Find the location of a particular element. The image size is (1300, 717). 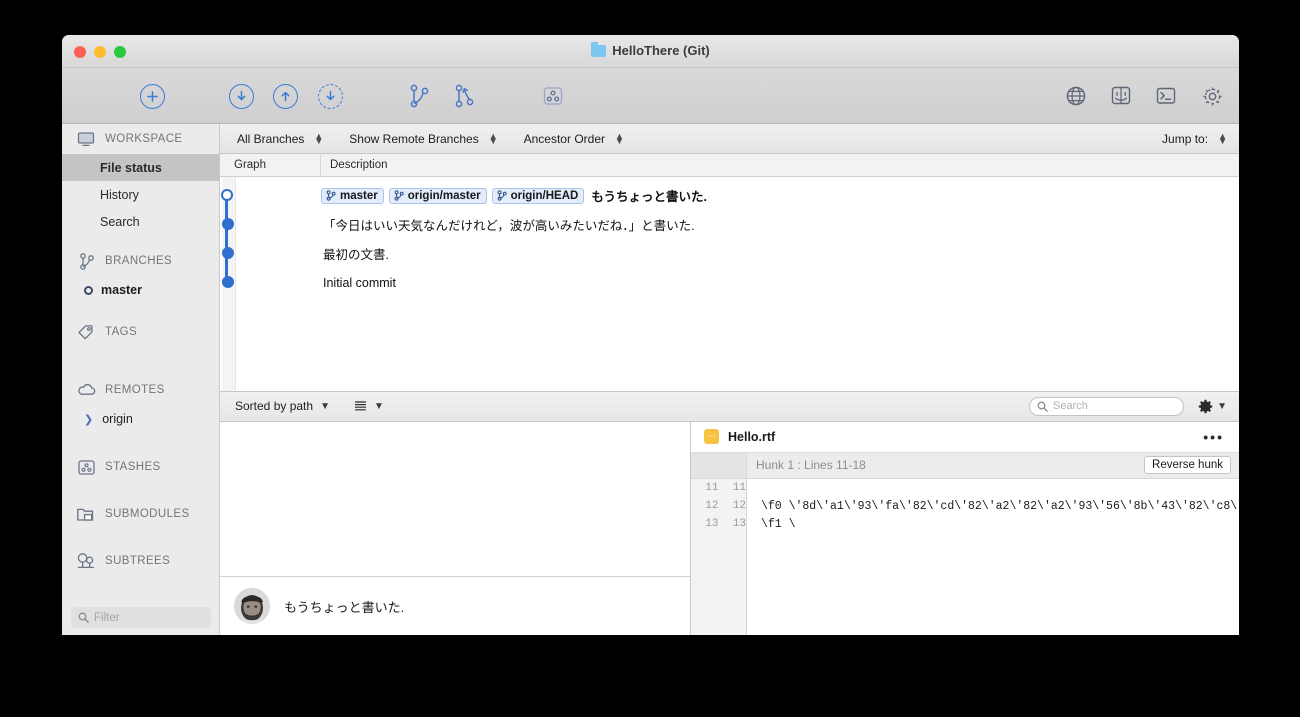

window-title: HelloThere (Git) is located at coordinates (650, 49).